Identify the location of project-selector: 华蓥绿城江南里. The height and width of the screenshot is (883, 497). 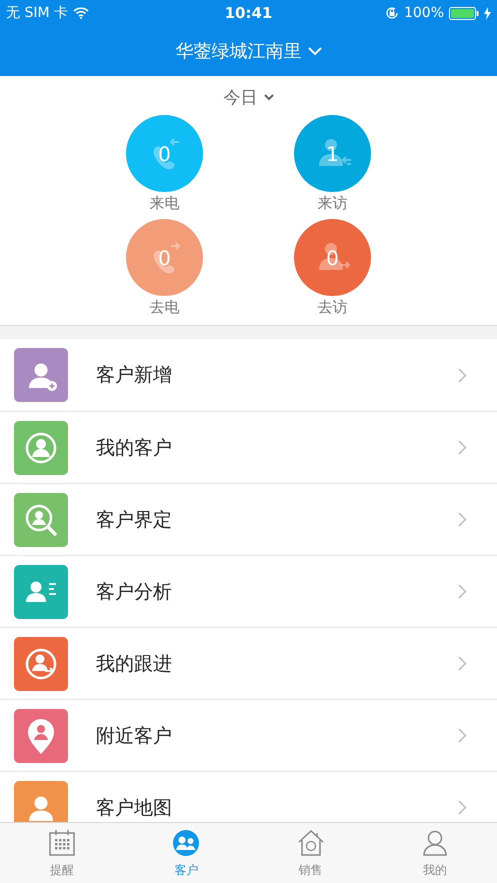
(249, 51).